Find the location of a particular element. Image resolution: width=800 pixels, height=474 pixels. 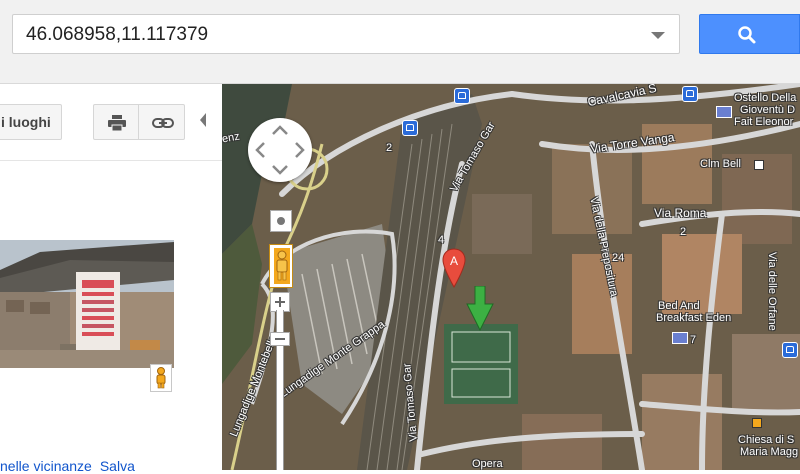

pegman-button is located at coordinates (281, 266).